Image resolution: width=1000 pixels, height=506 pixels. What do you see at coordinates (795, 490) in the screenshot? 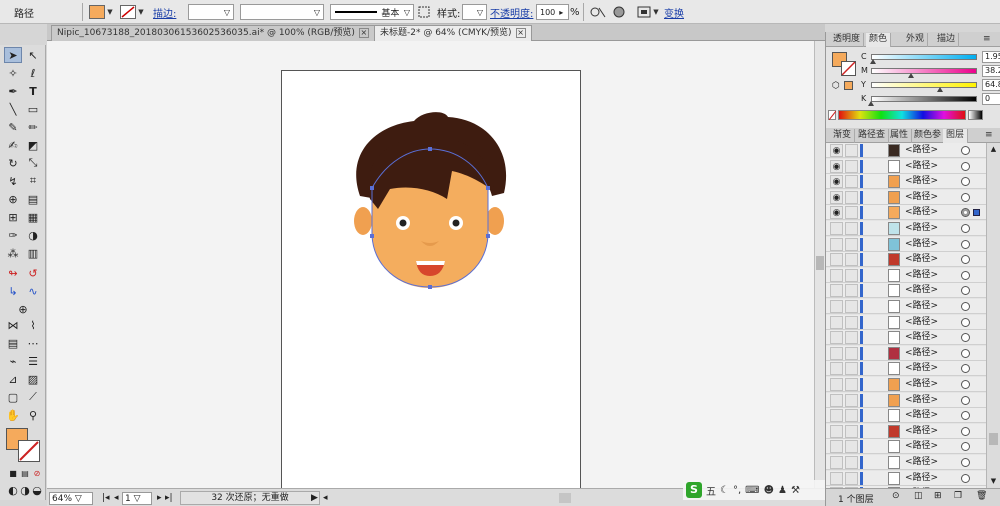
I see `tools-icon: ⚒` at bounding box center [795, 490].